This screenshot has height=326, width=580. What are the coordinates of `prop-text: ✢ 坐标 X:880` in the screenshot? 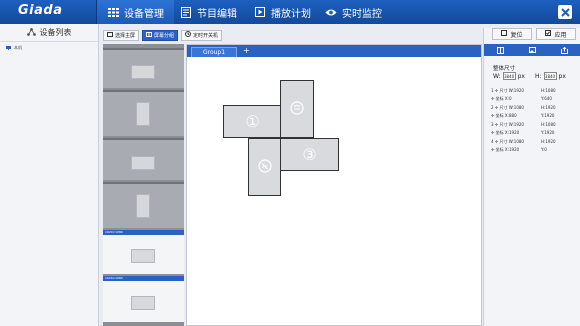 It's located at (504, 115).